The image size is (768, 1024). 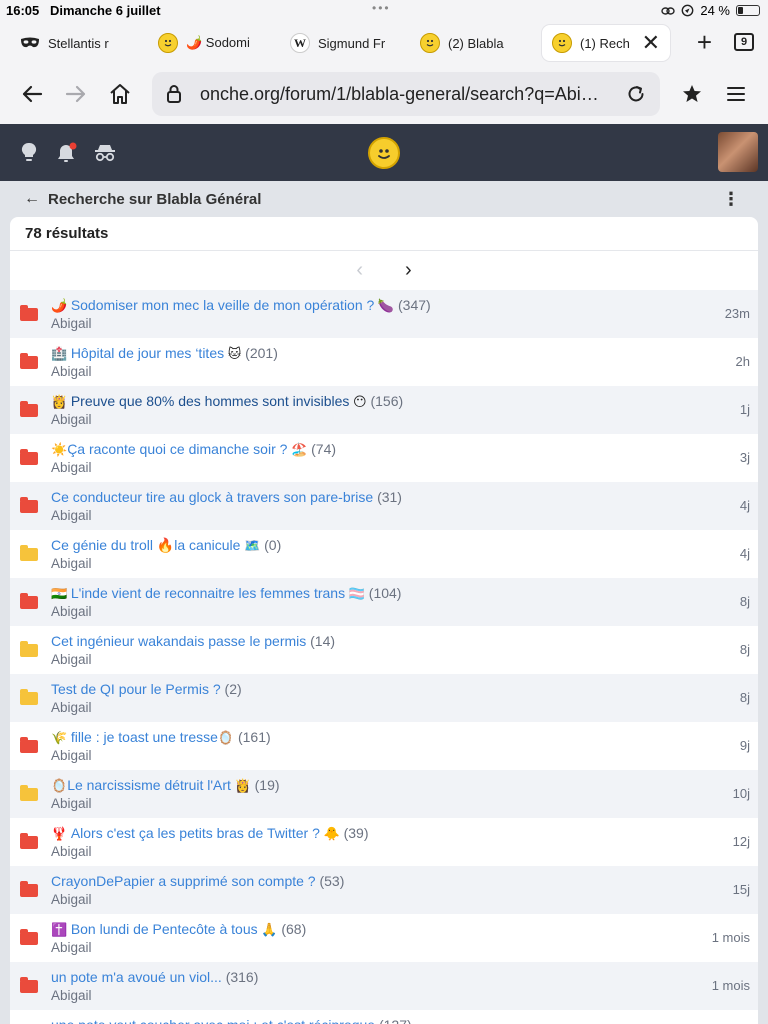 I want to click on topic-title-link: Cet ingénieur wakandais passe le permis, so click(x=178, y=641).